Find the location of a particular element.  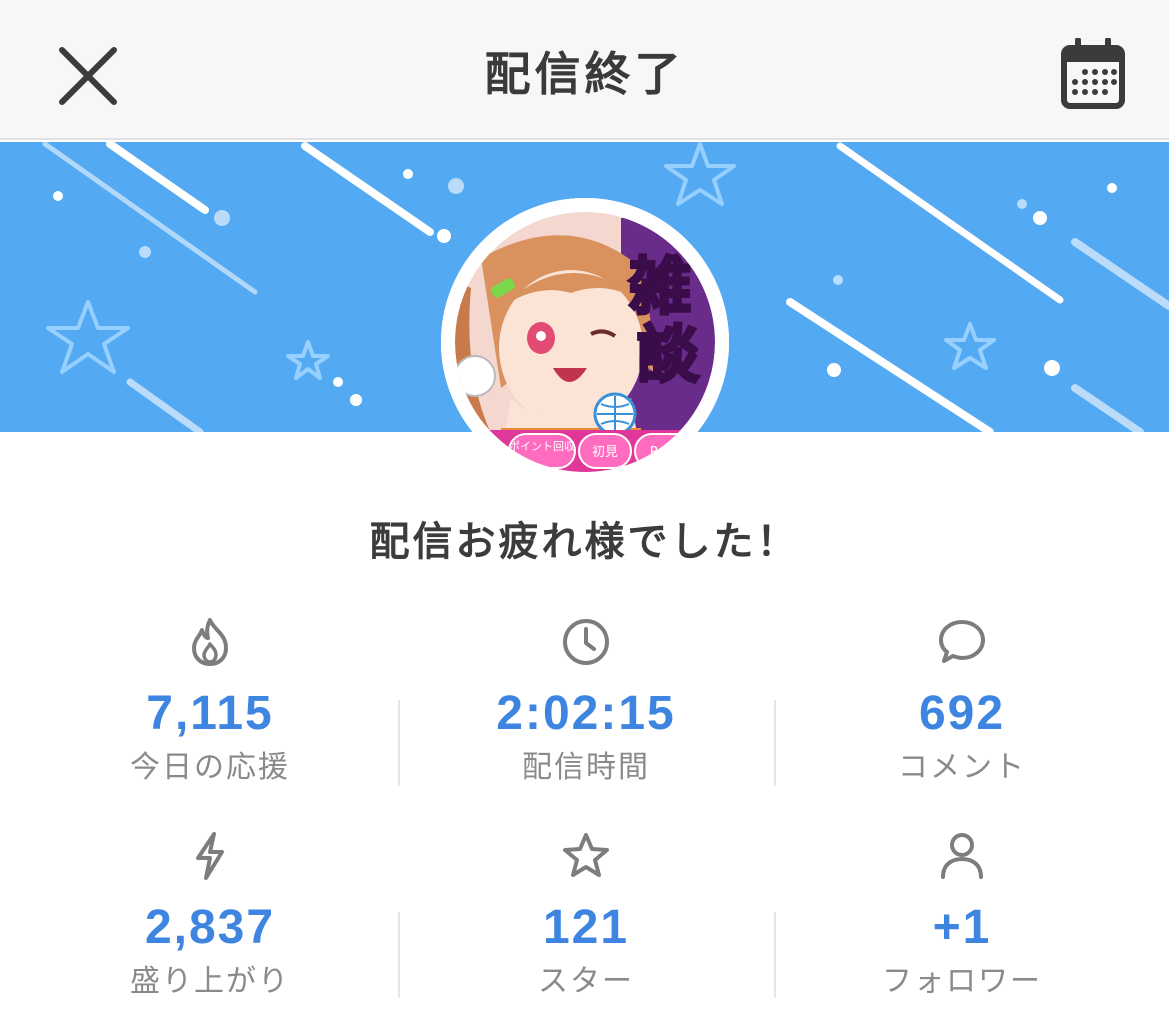

stat-value: 692 is located at coordinates (962, 713).